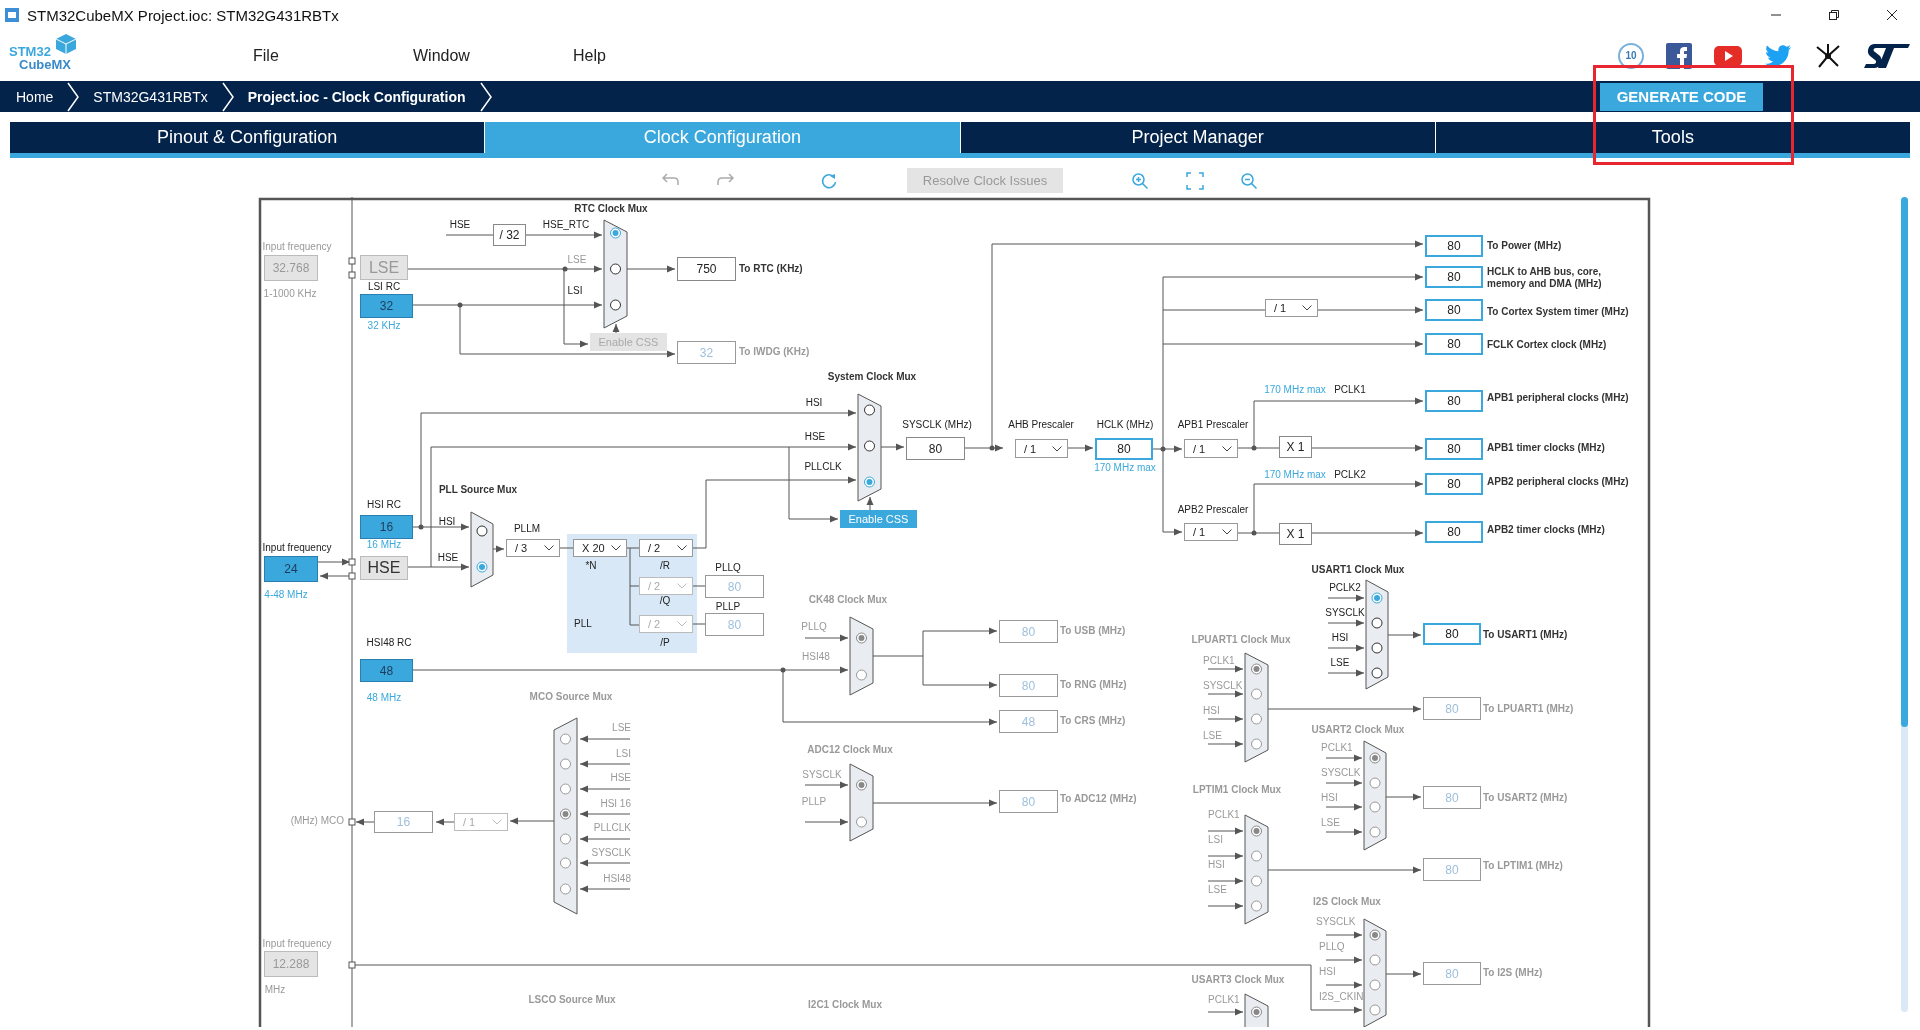 The height and width of the screenshot is (1030, 1920). I want to click on frequency-field: 16, so click(386, 527).